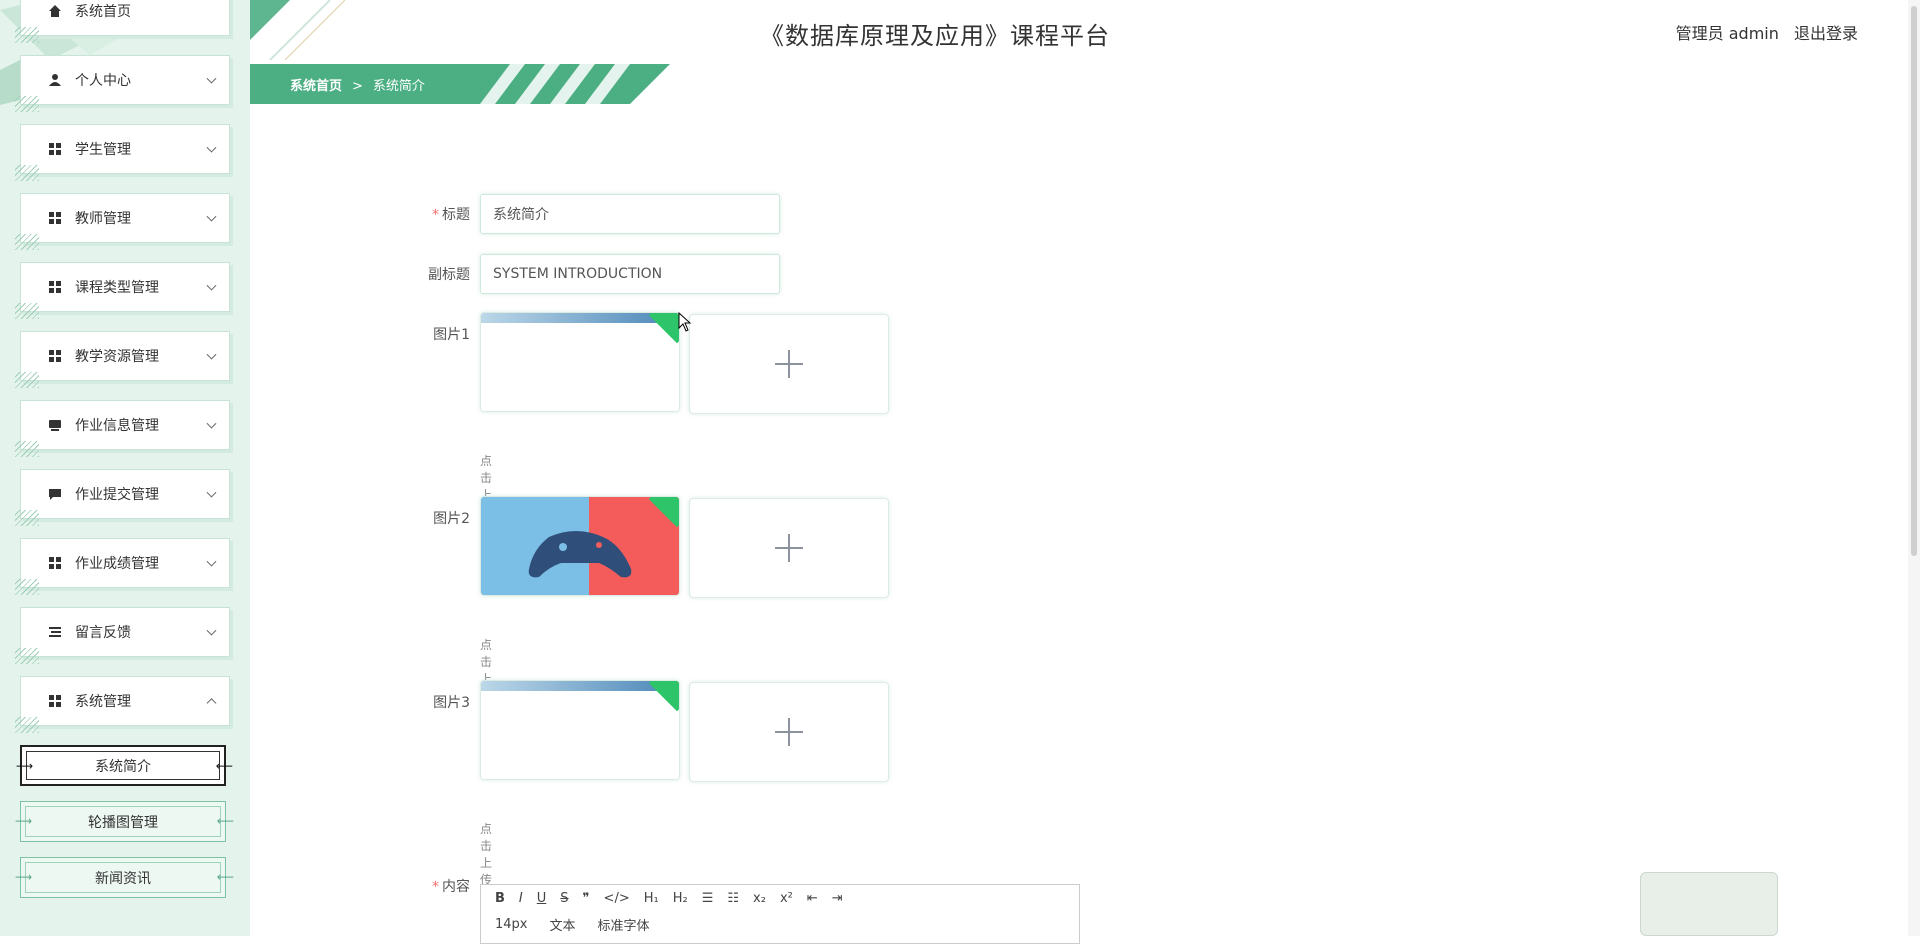  What do you see at coordinates (500, 898) in the screenshot?
I see `editor-tool-0: B` at bounding box center [500, 898].